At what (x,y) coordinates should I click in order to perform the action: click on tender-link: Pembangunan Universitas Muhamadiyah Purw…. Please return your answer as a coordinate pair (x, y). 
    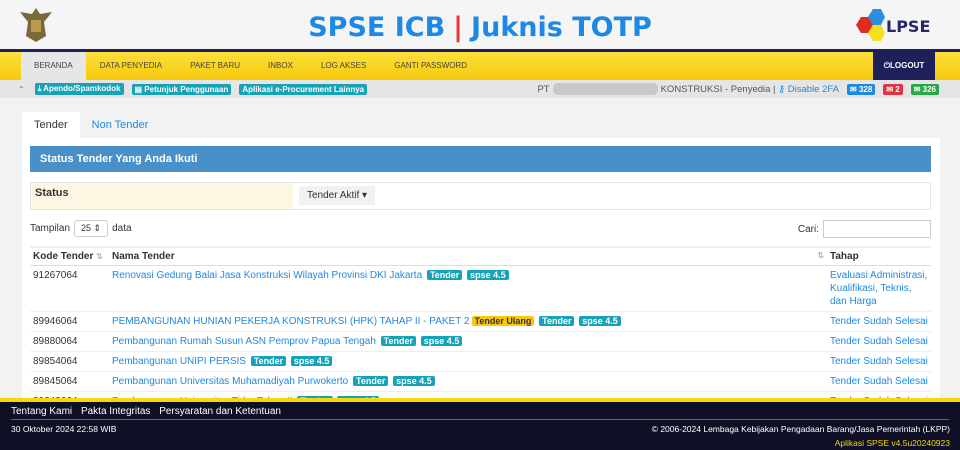
    Looking at the image, I should click on (230, 381).